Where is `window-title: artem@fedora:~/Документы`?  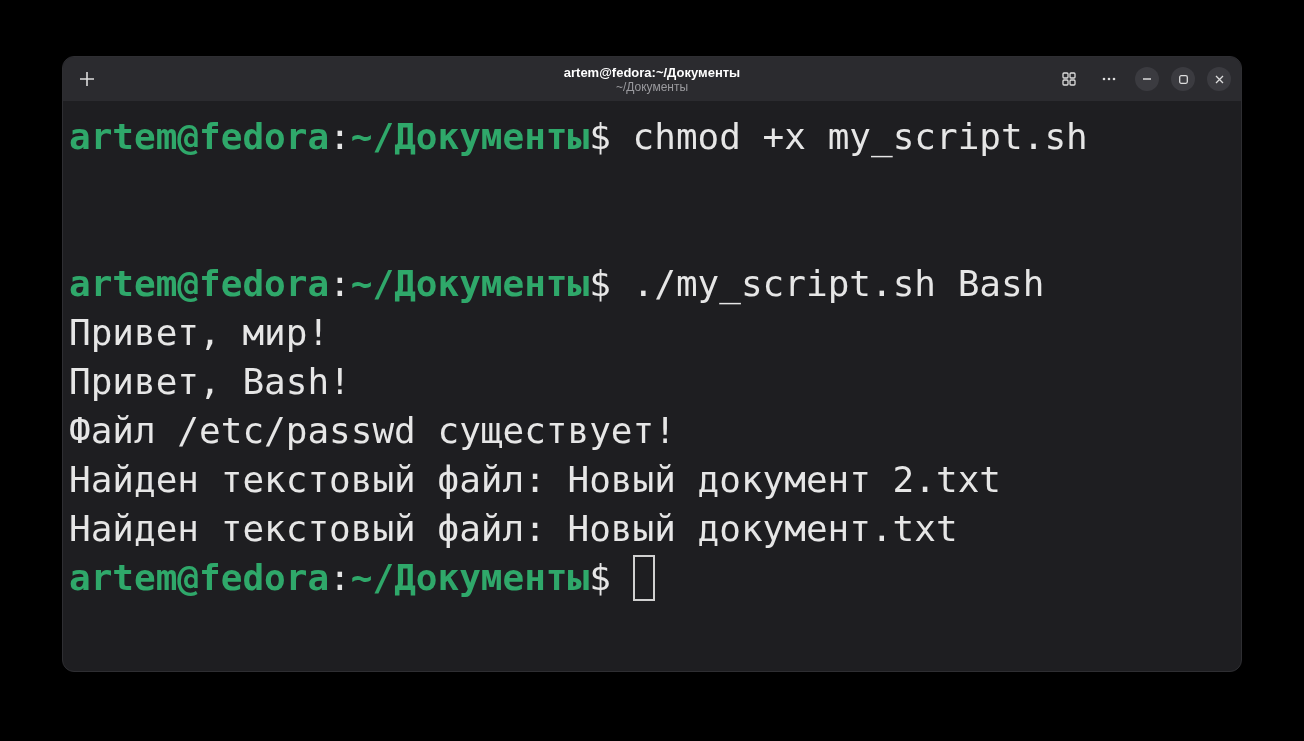
window-title: artem@fedora:~/Документы is located at coordinates (652, 72).